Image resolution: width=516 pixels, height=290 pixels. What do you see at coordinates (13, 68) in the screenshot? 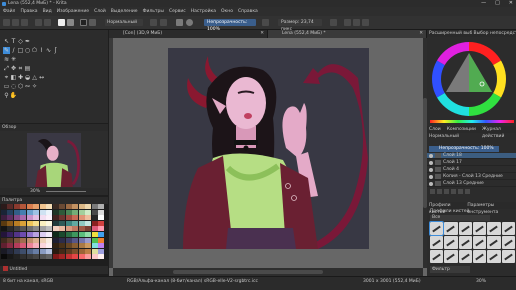
I see `move-tool-icon: ✥` at bounding box center [13, 68].